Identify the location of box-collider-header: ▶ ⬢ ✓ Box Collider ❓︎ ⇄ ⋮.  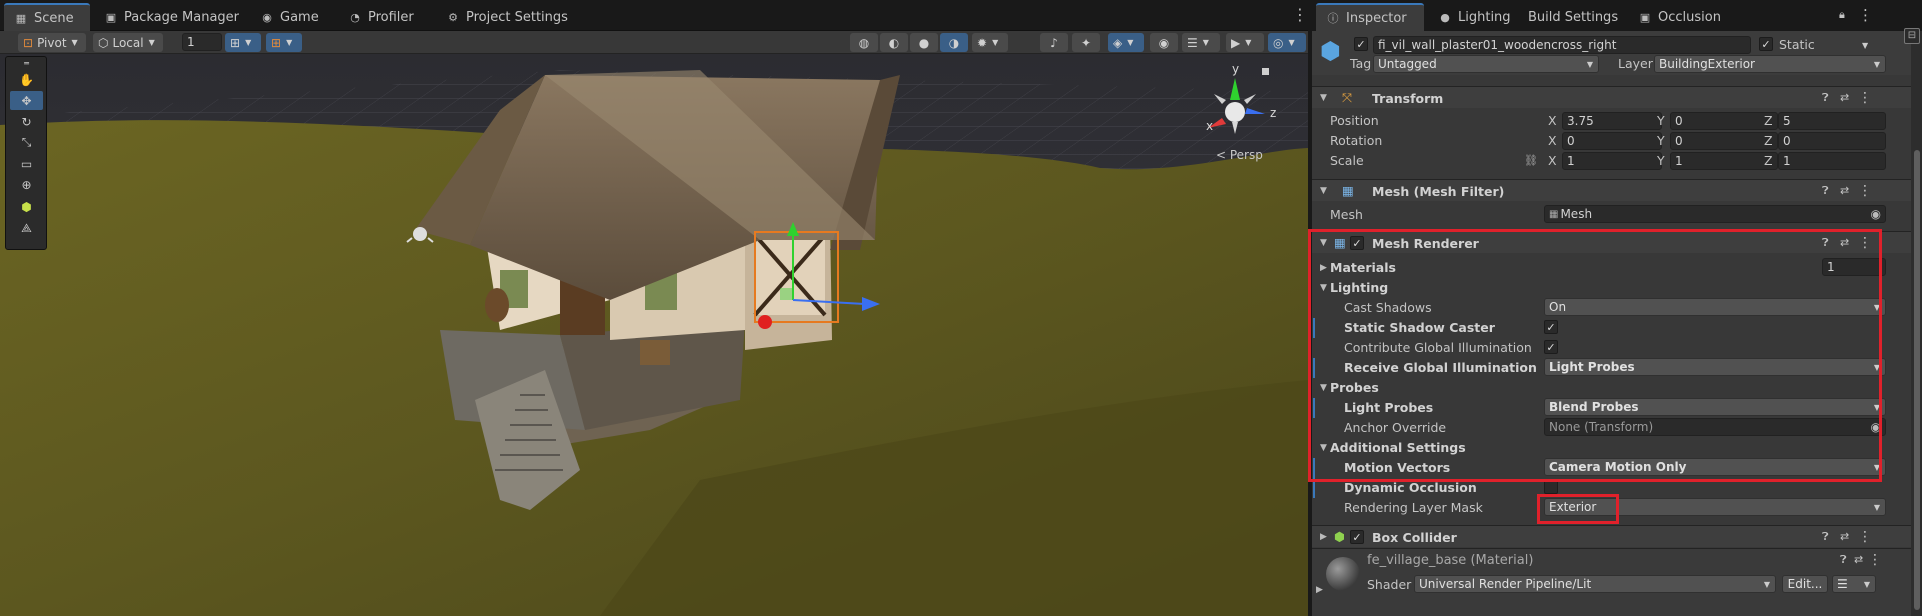
(1617, 536).